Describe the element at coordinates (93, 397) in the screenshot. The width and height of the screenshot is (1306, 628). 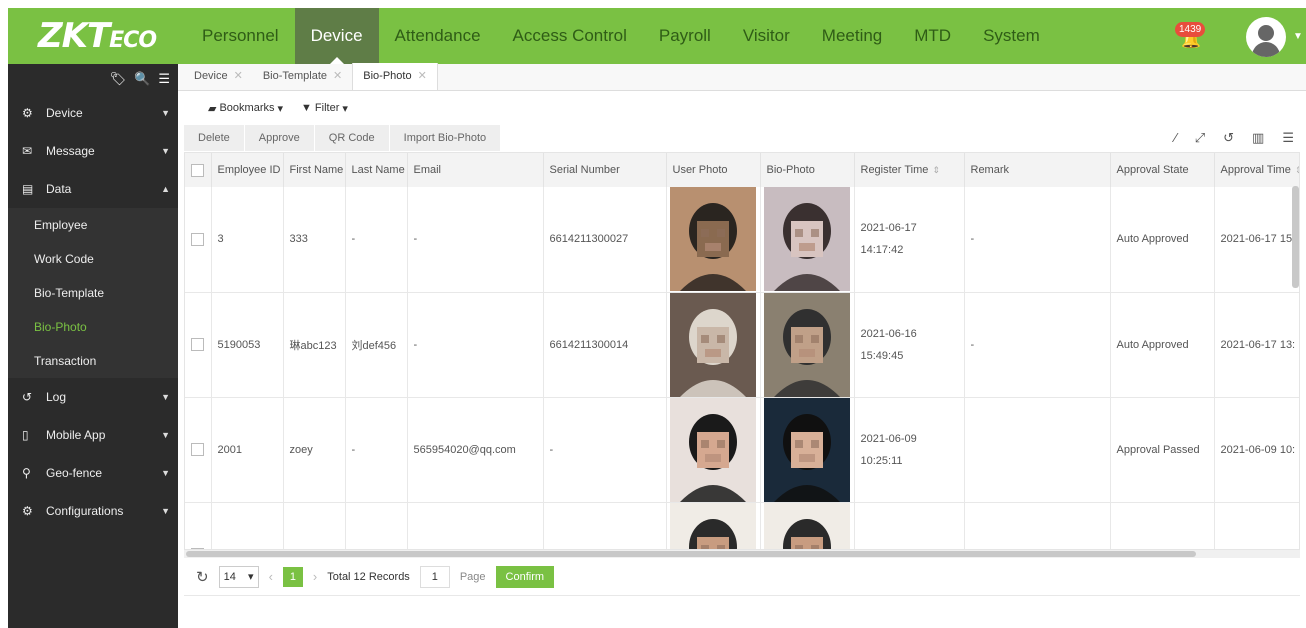
I see `sidebar-group-log: ↺ Log ▼` at that location.